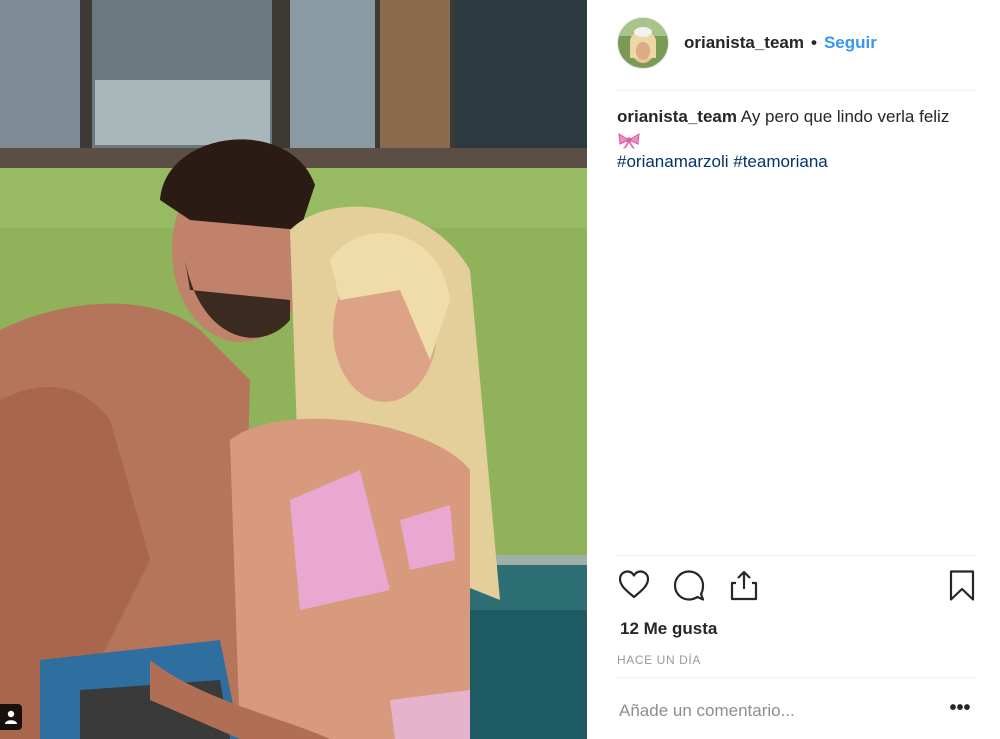 The height and width of the screenshot is (739, 1000). Describe the element at coordinates (659, 660) in the screenshot. I see `post-timestamp: HACE UN DÍA` at that location.